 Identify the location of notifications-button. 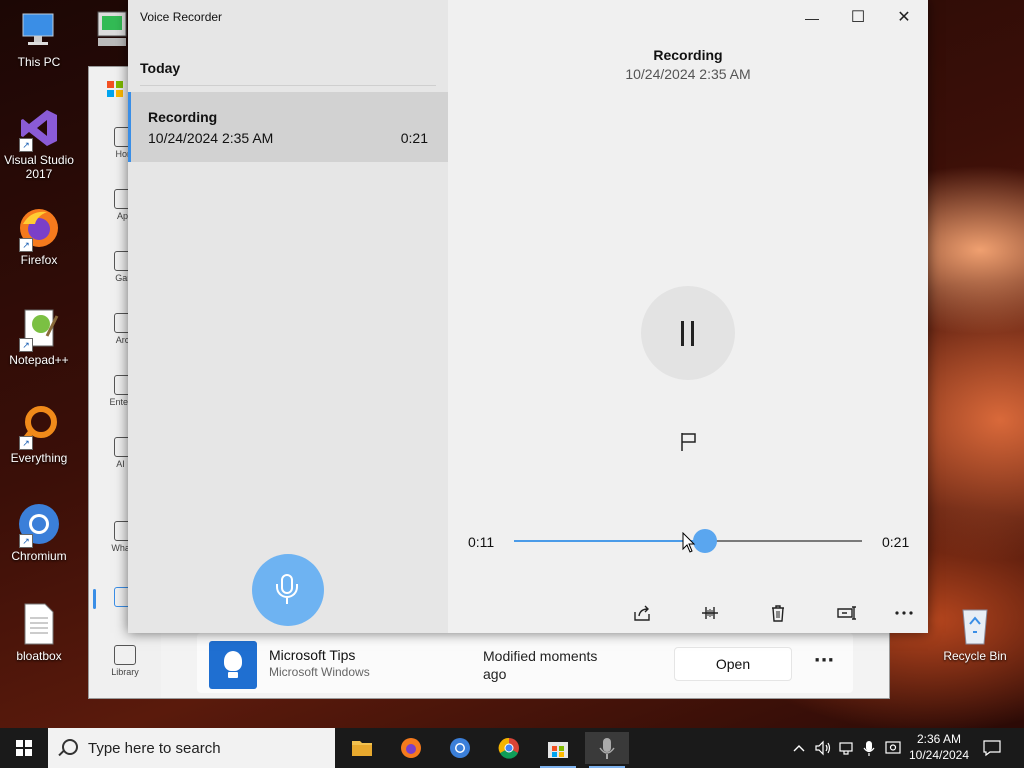
(992, 749).